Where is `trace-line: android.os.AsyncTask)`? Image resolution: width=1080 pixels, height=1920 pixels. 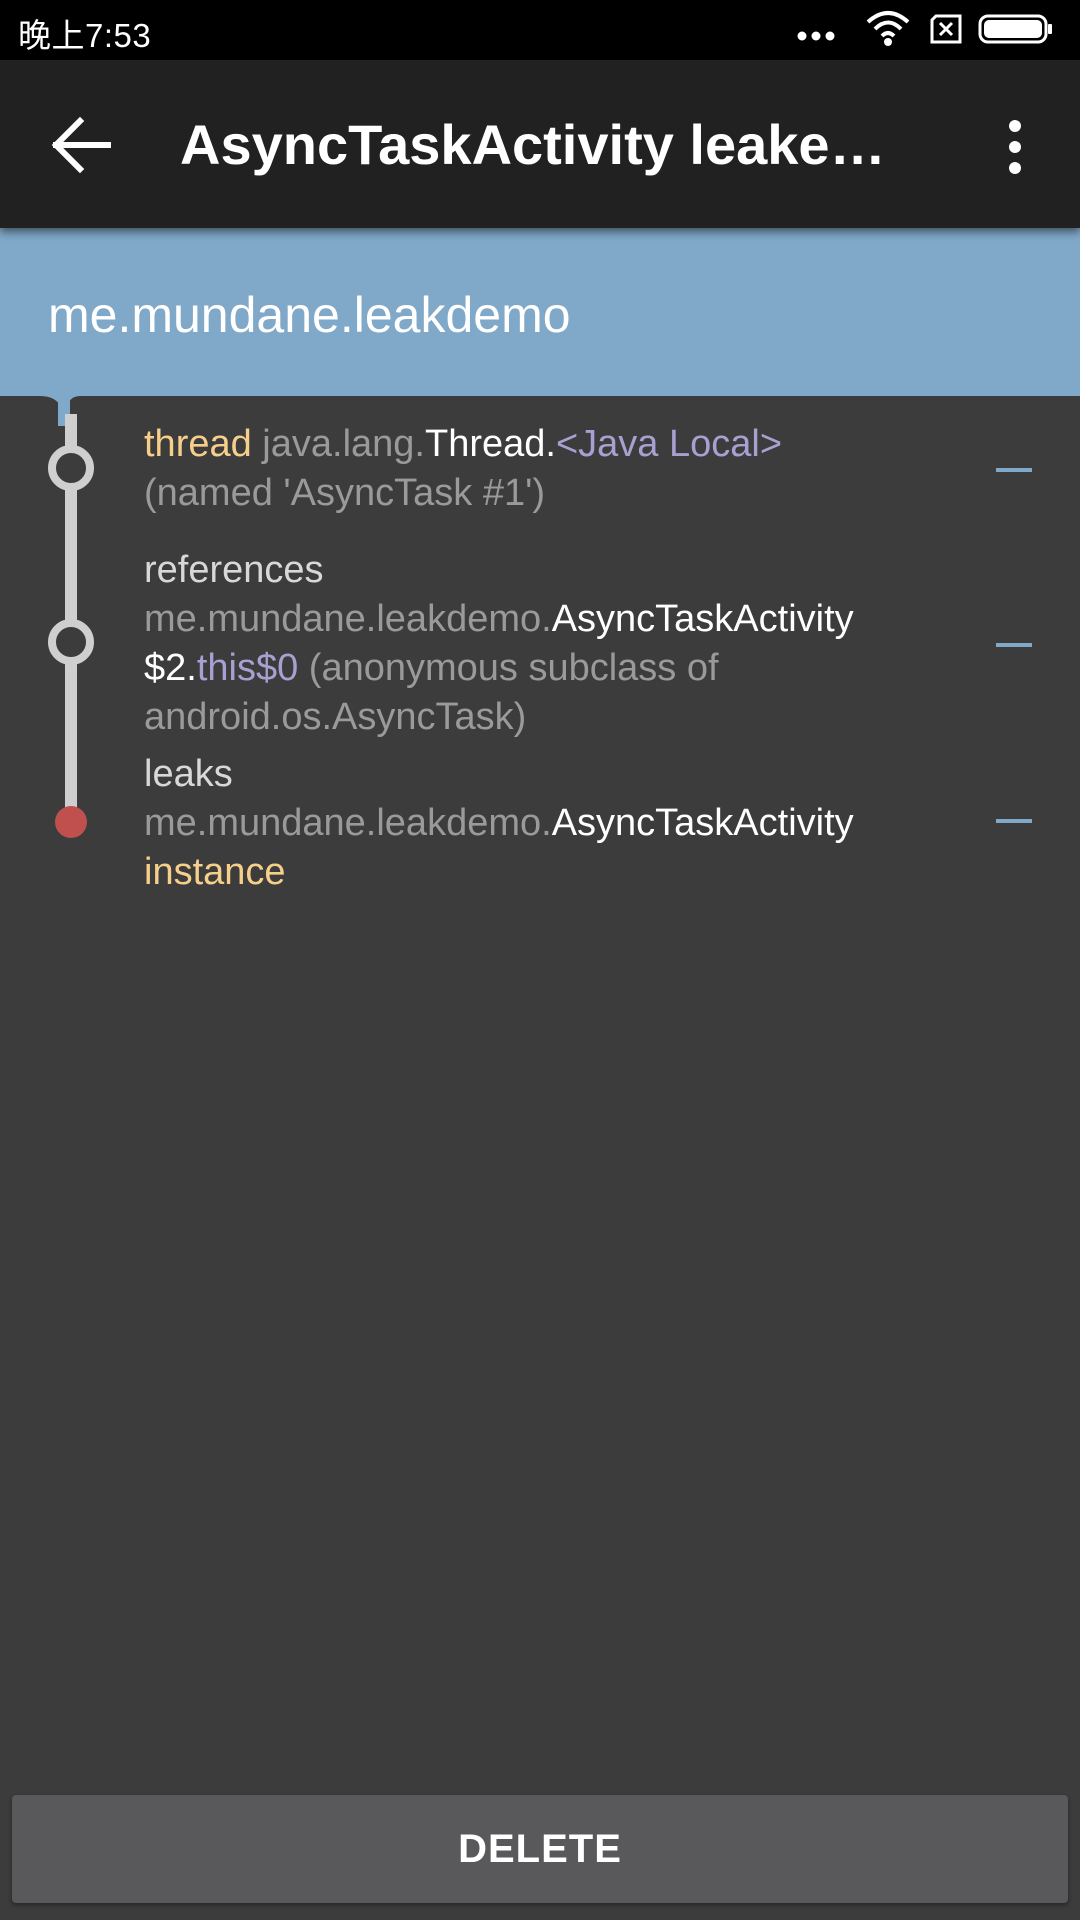 trace-line: android.os.AsyncTask) is located at coordinates (335, 717).